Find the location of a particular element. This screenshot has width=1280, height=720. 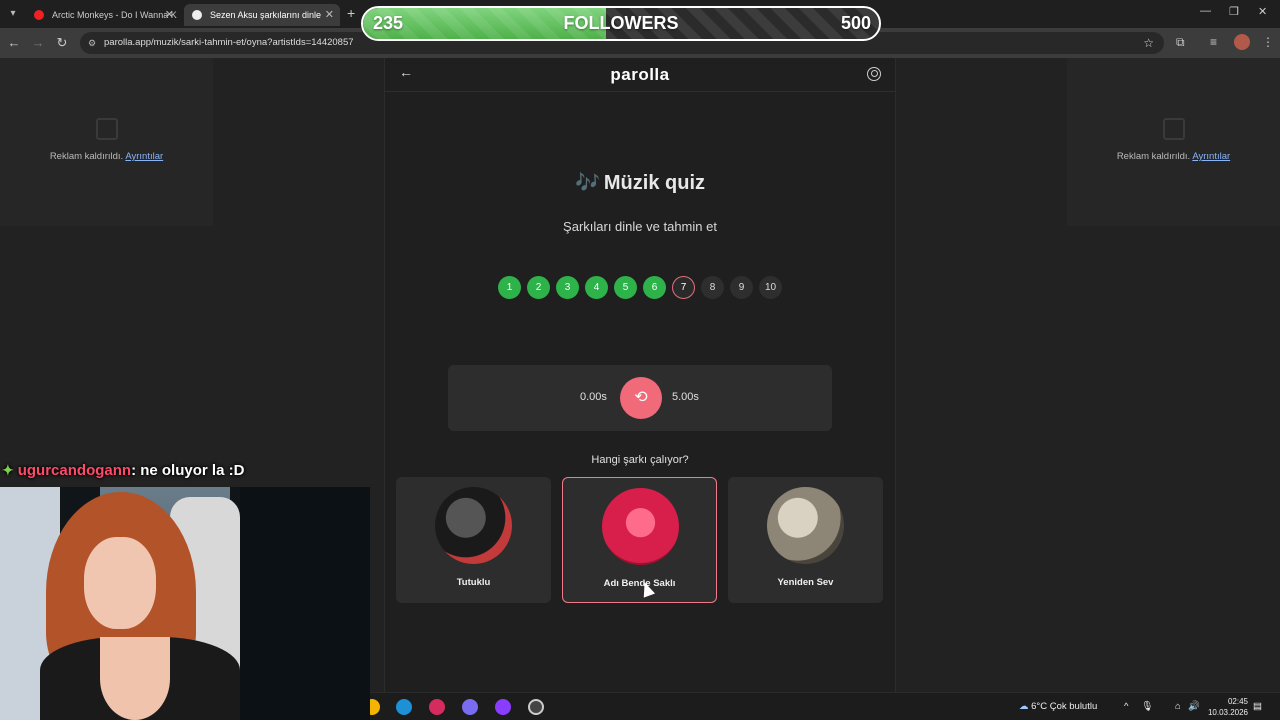

weather-widget: ☁ 6°C Çok bulutlu is located at coordinates (1058, 706).